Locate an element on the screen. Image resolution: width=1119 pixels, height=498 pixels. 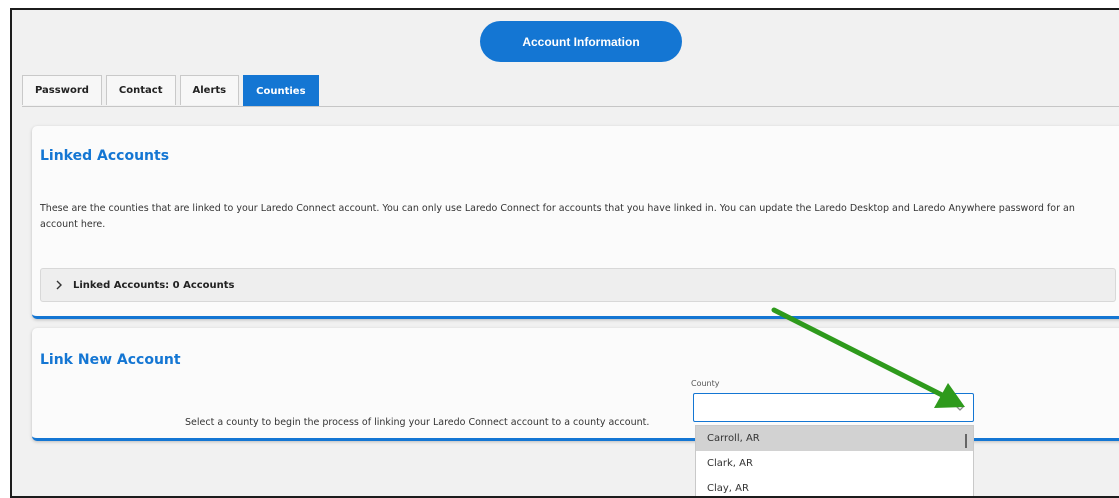
tab-counties: Counties is located at coordinates (281, 91).